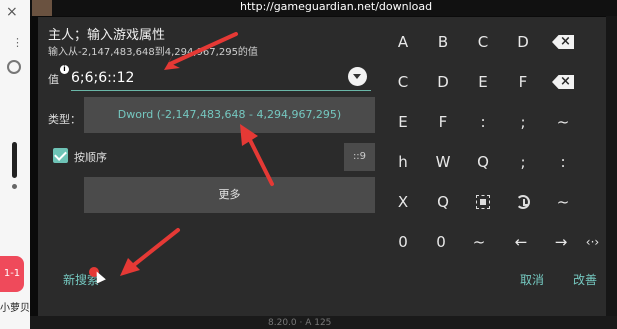 This screenshot has height=329, width=617. What do you see at coordinates (154, 249) in the screenshot?
I see `arrow-to-new-search-shaft` at bounding box center [154, 249].